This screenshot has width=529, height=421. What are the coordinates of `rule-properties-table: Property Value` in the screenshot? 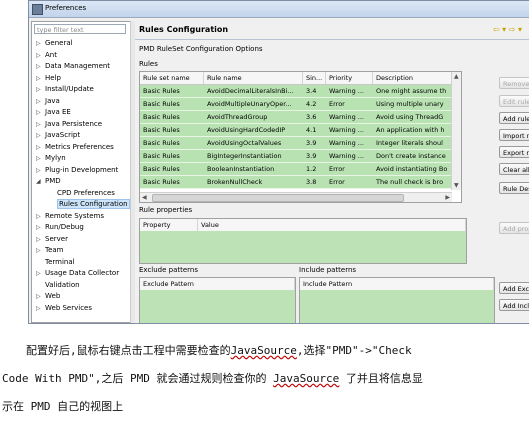 It's located at (303, 241).